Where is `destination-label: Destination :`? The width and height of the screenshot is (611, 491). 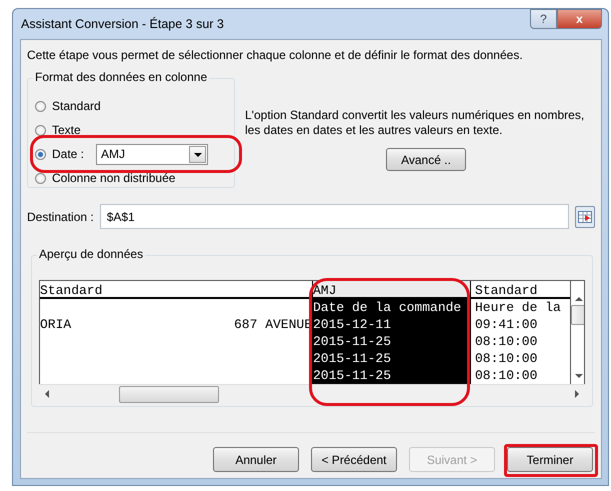 destination-label: Destination : is located at coordinates (60, 217).